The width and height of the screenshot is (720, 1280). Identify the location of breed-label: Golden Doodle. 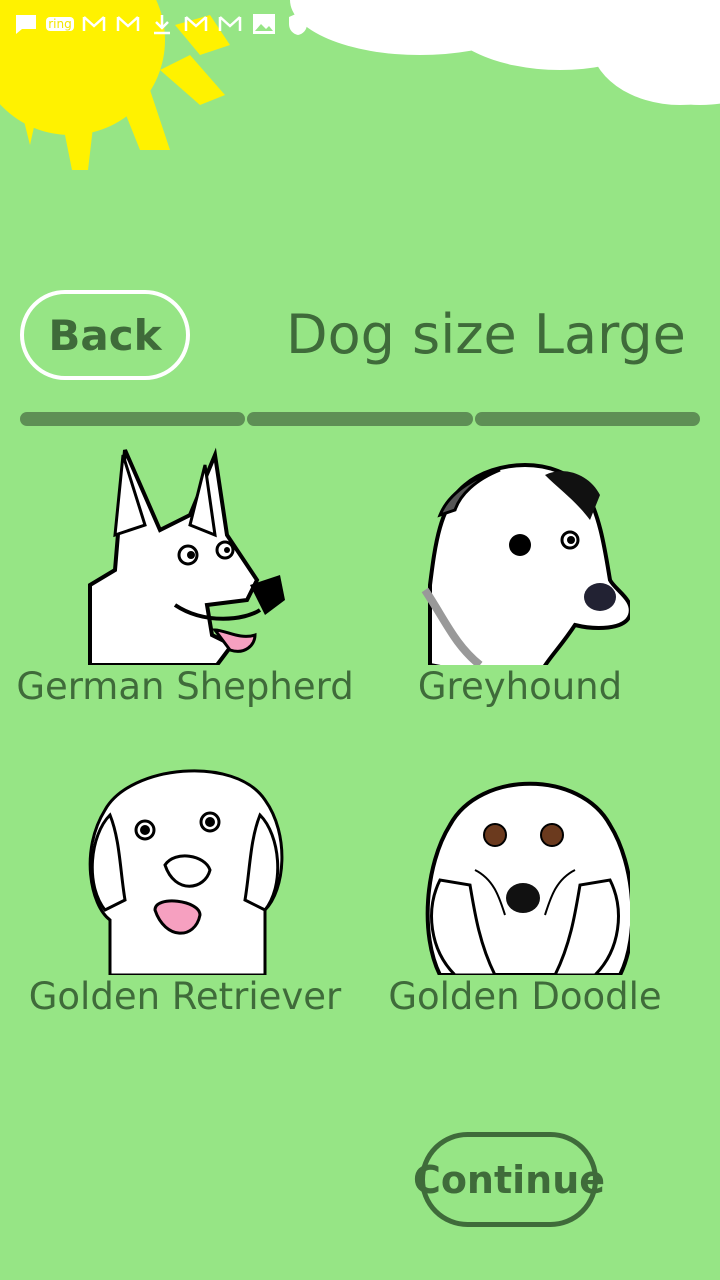
(525, 996).